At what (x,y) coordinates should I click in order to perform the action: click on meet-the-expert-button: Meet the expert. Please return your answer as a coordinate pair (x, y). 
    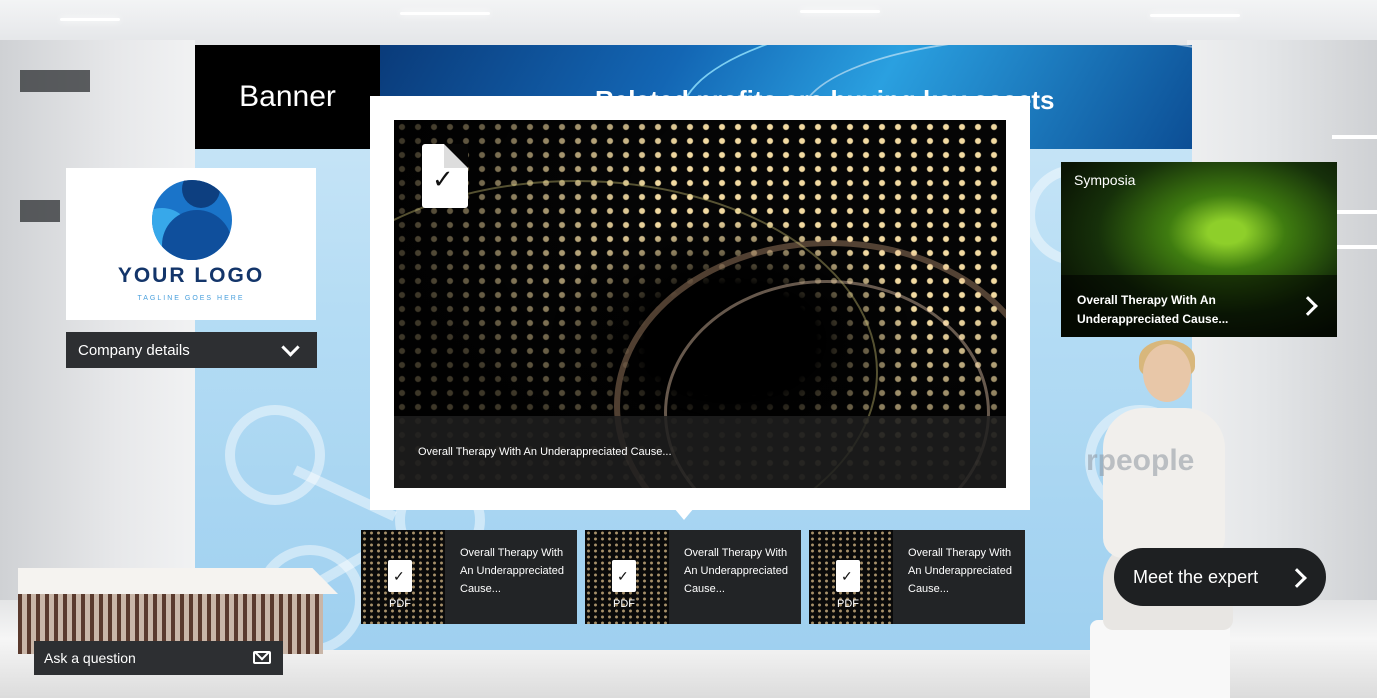
    Looking at the image, I should click on (1220, 577).